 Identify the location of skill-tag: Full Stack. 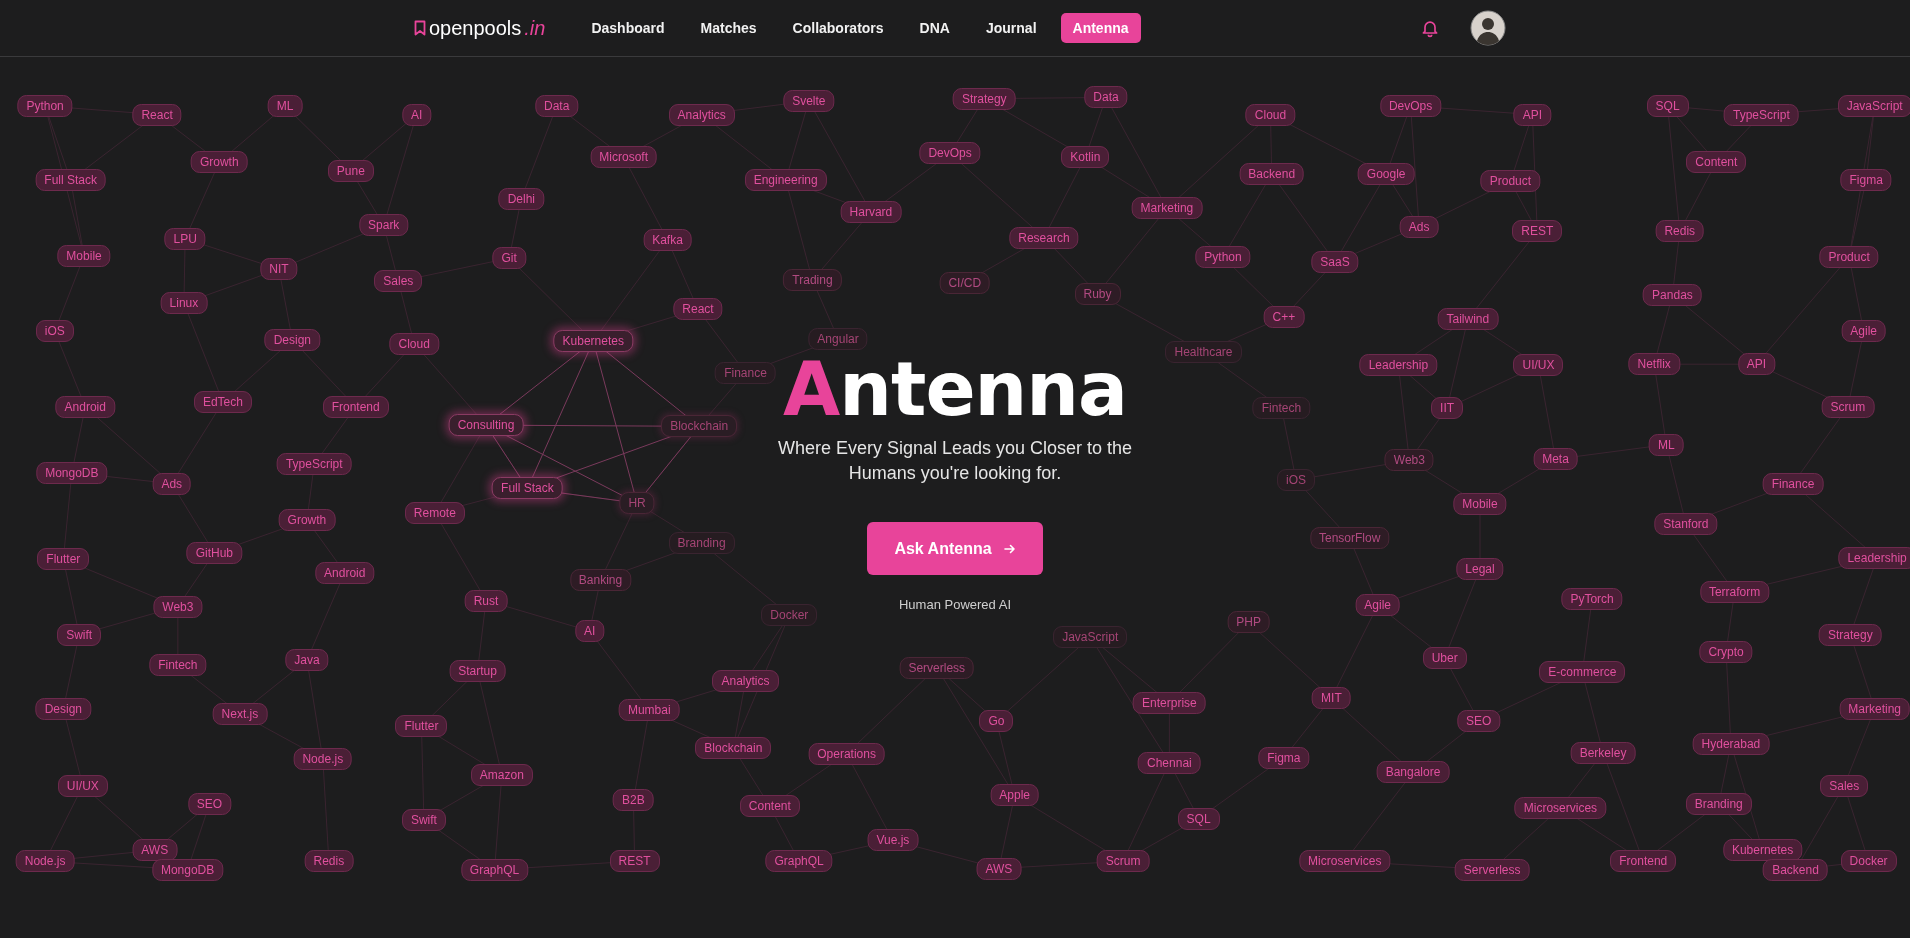
(527, 488).